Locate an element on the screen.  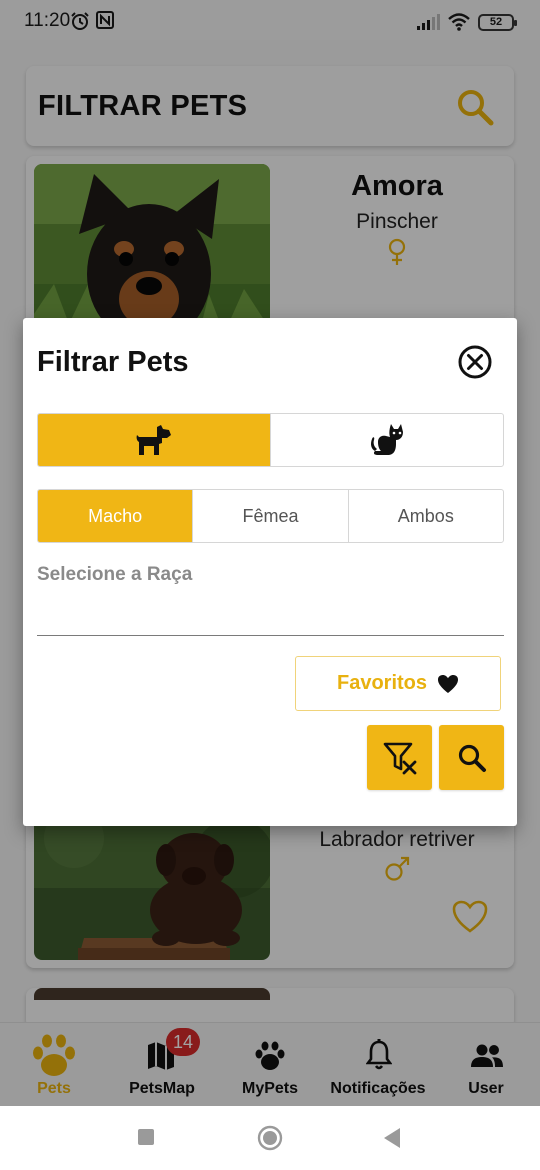
sex-toggle: Macho Fêmea Ambos is located at coordinates (270, 516).